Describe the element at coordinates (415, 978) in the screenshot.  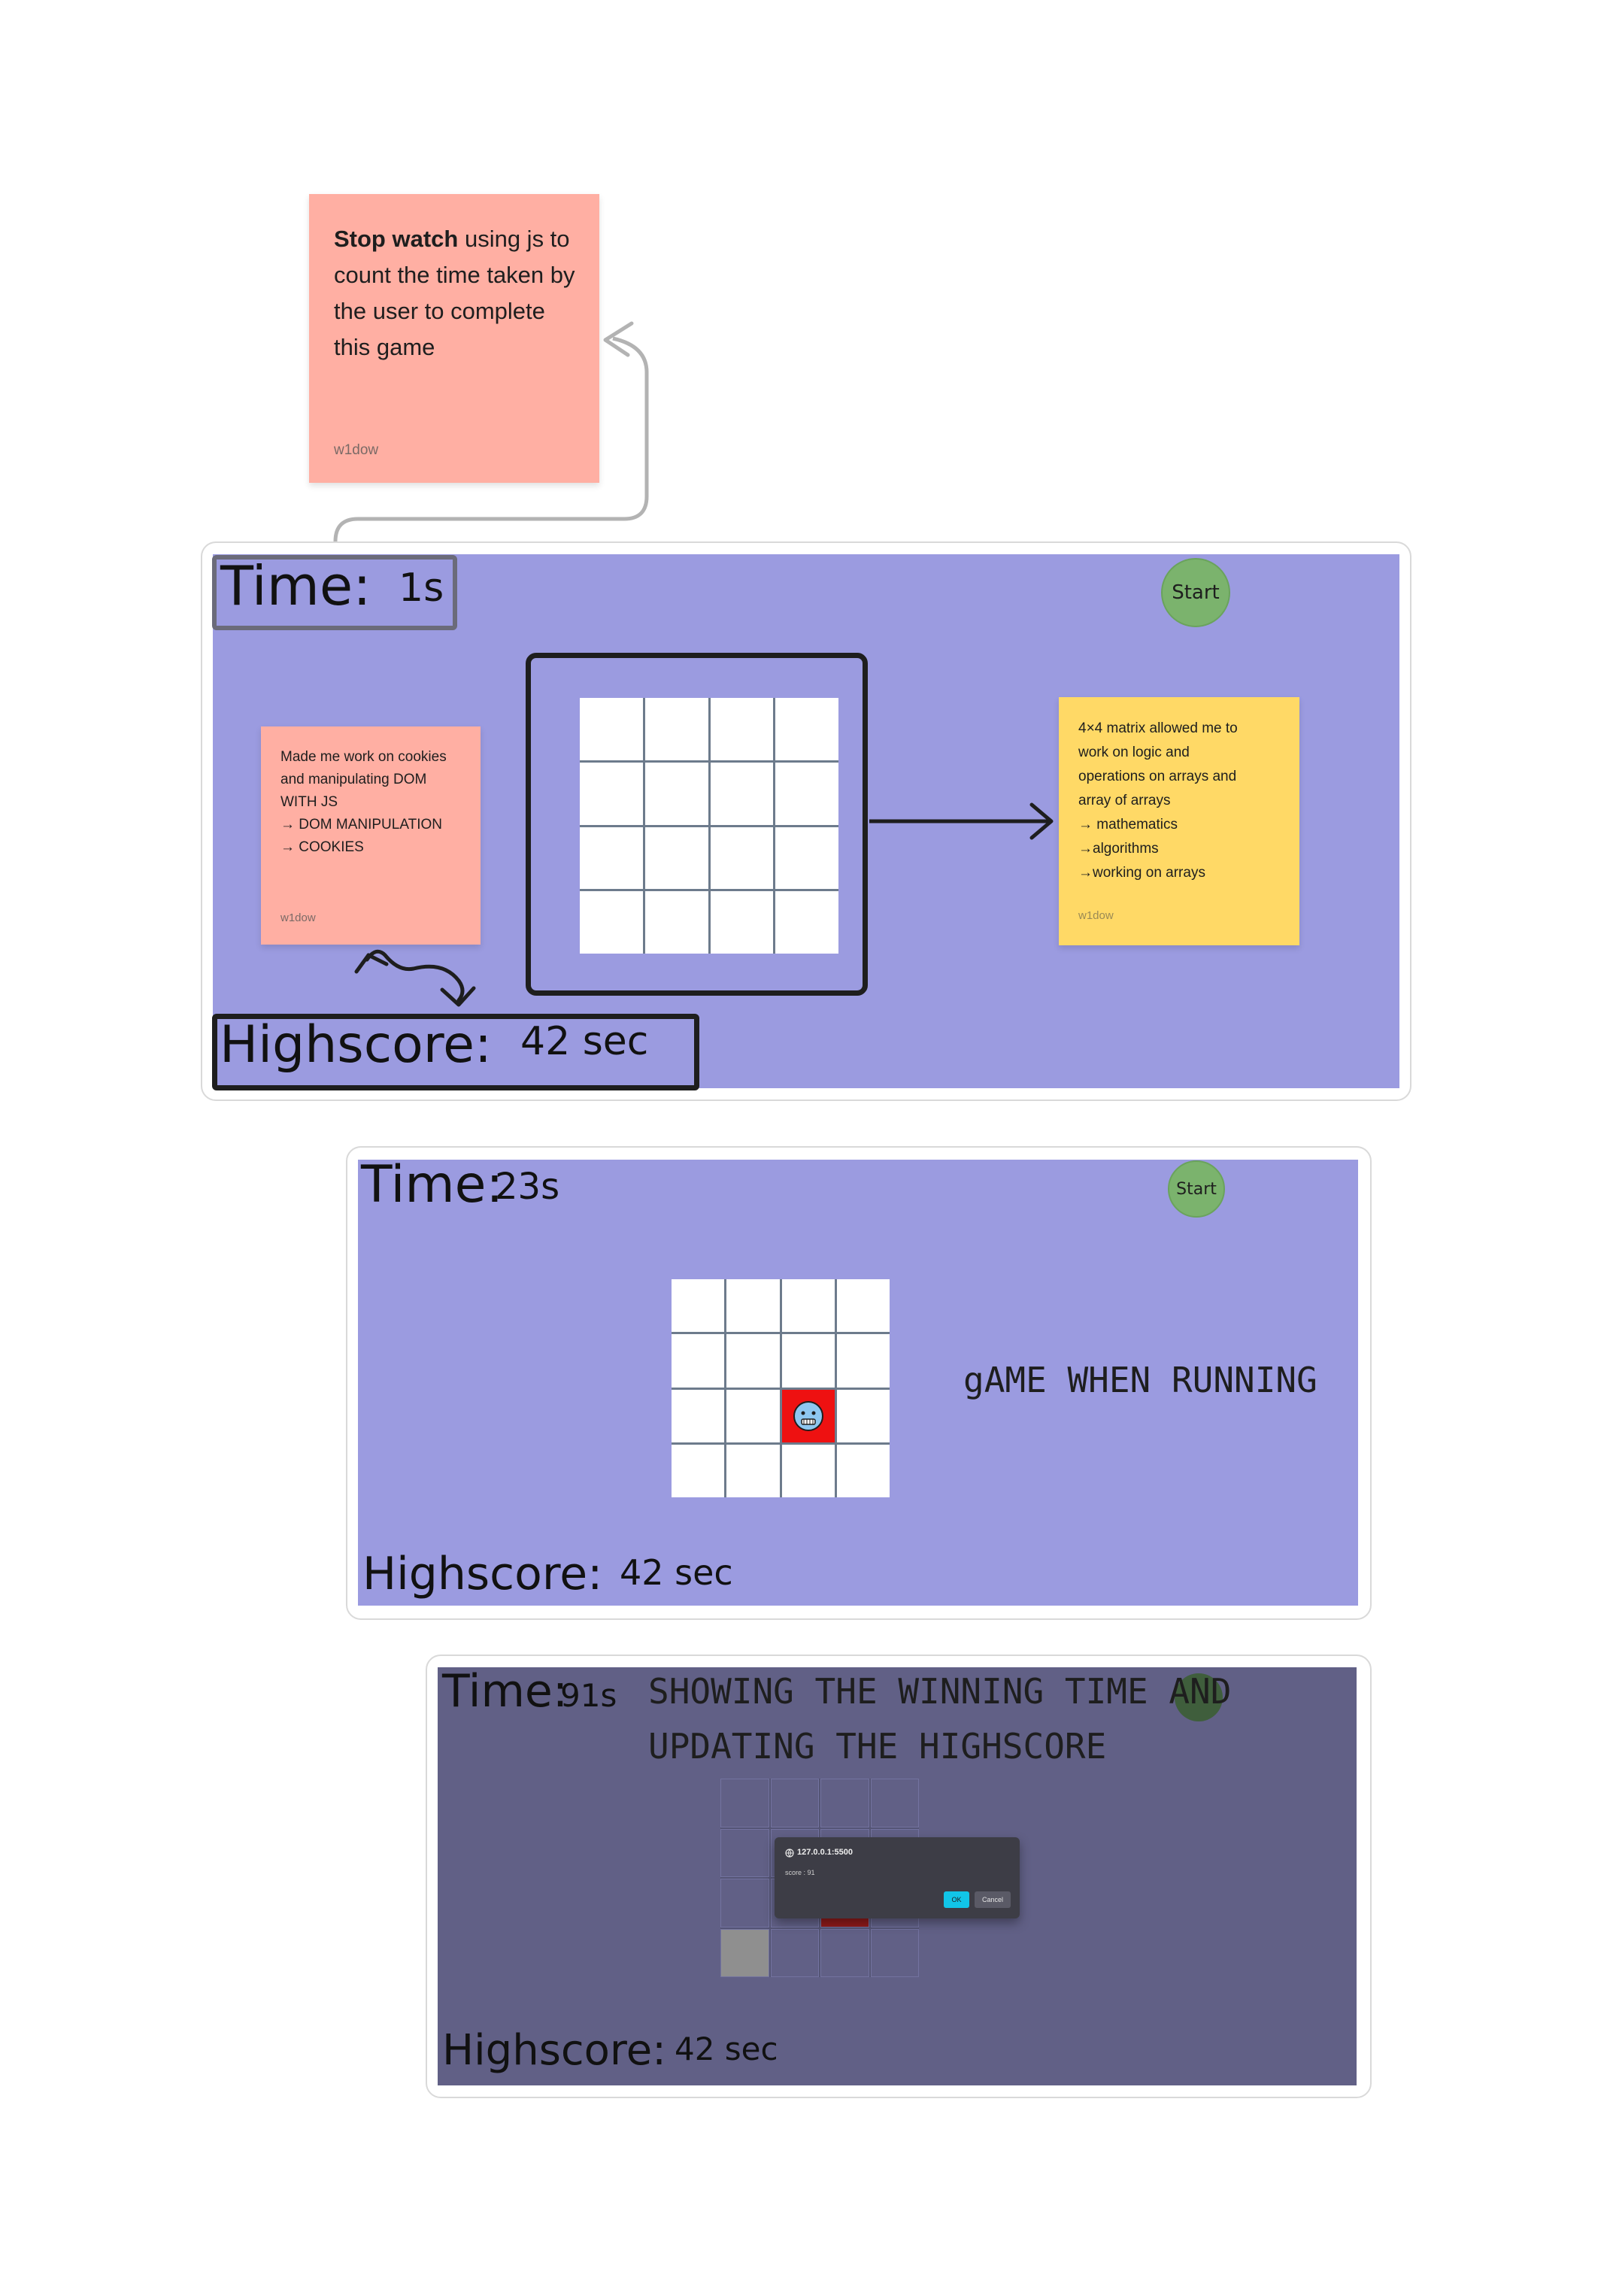
I see `squiggle-arrow-icon` at that location.